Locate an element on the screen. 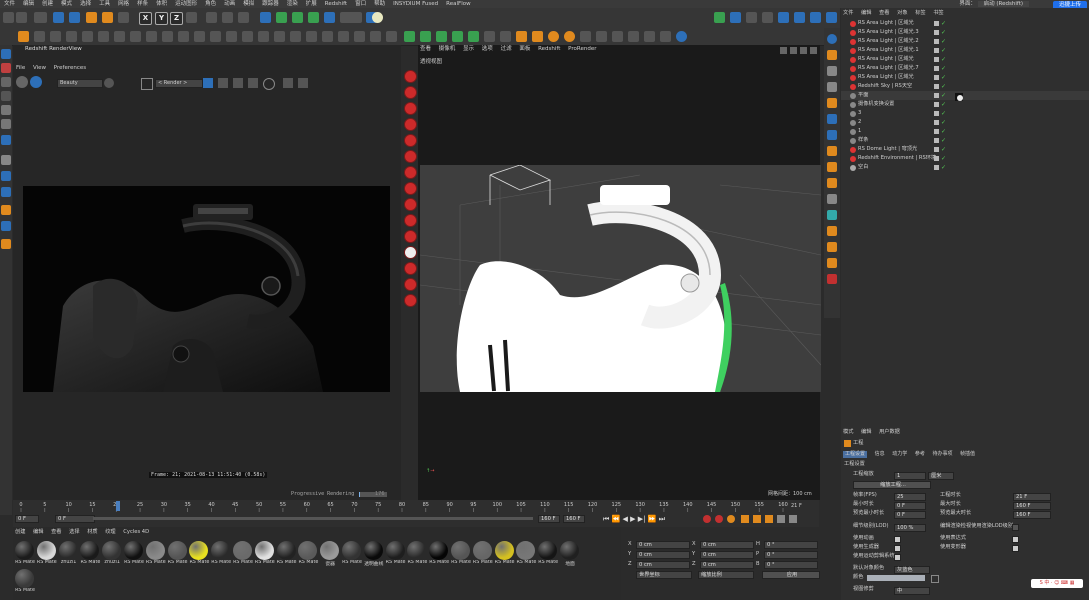  vp-menu-display: 显示 is located at coordinates (468, 49).